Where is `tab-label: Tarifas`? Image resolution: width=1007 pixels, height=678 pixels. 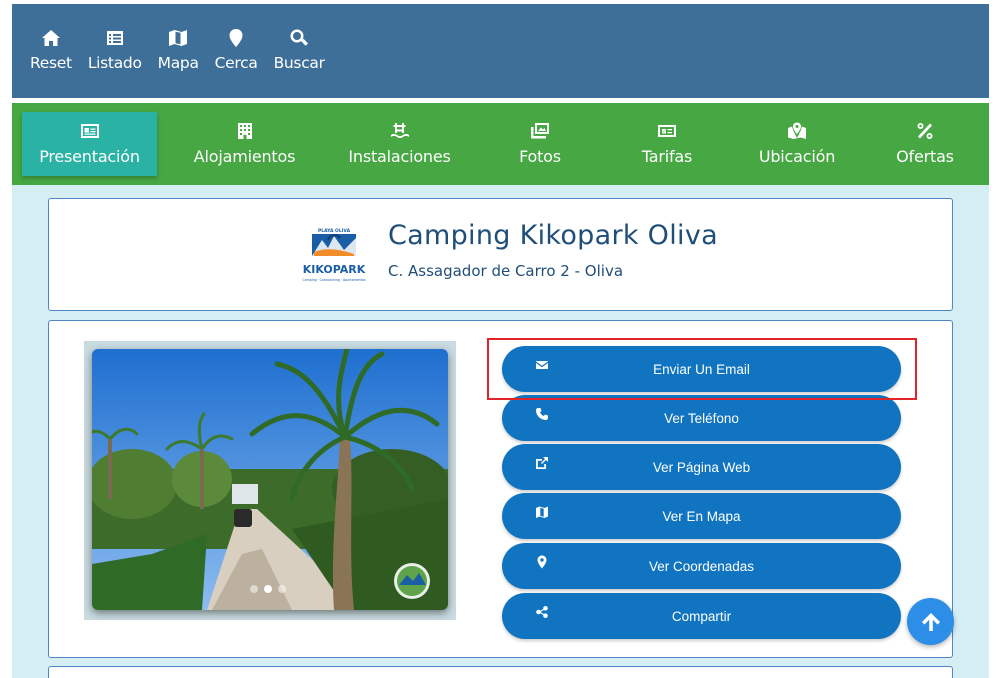 tab-label: Tarifas is located at coordinates (667, 156).